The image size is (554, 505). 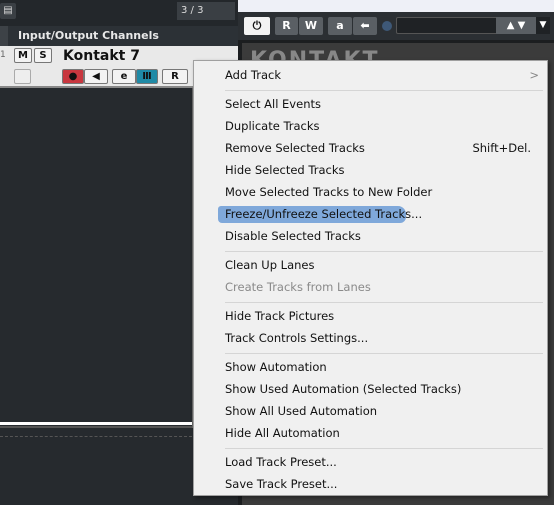 I want to click on chevron-down-icon: ▼, so click(x=543, y=25).